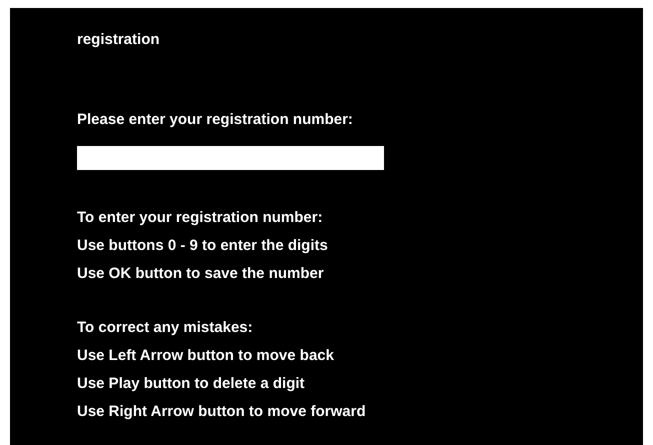 The image size is (653, 445). What do you see at coordinates (215, 120) in the screenshot?
I see `prompt-text: Please enter your registration number:` at bounding box center [215, 120].